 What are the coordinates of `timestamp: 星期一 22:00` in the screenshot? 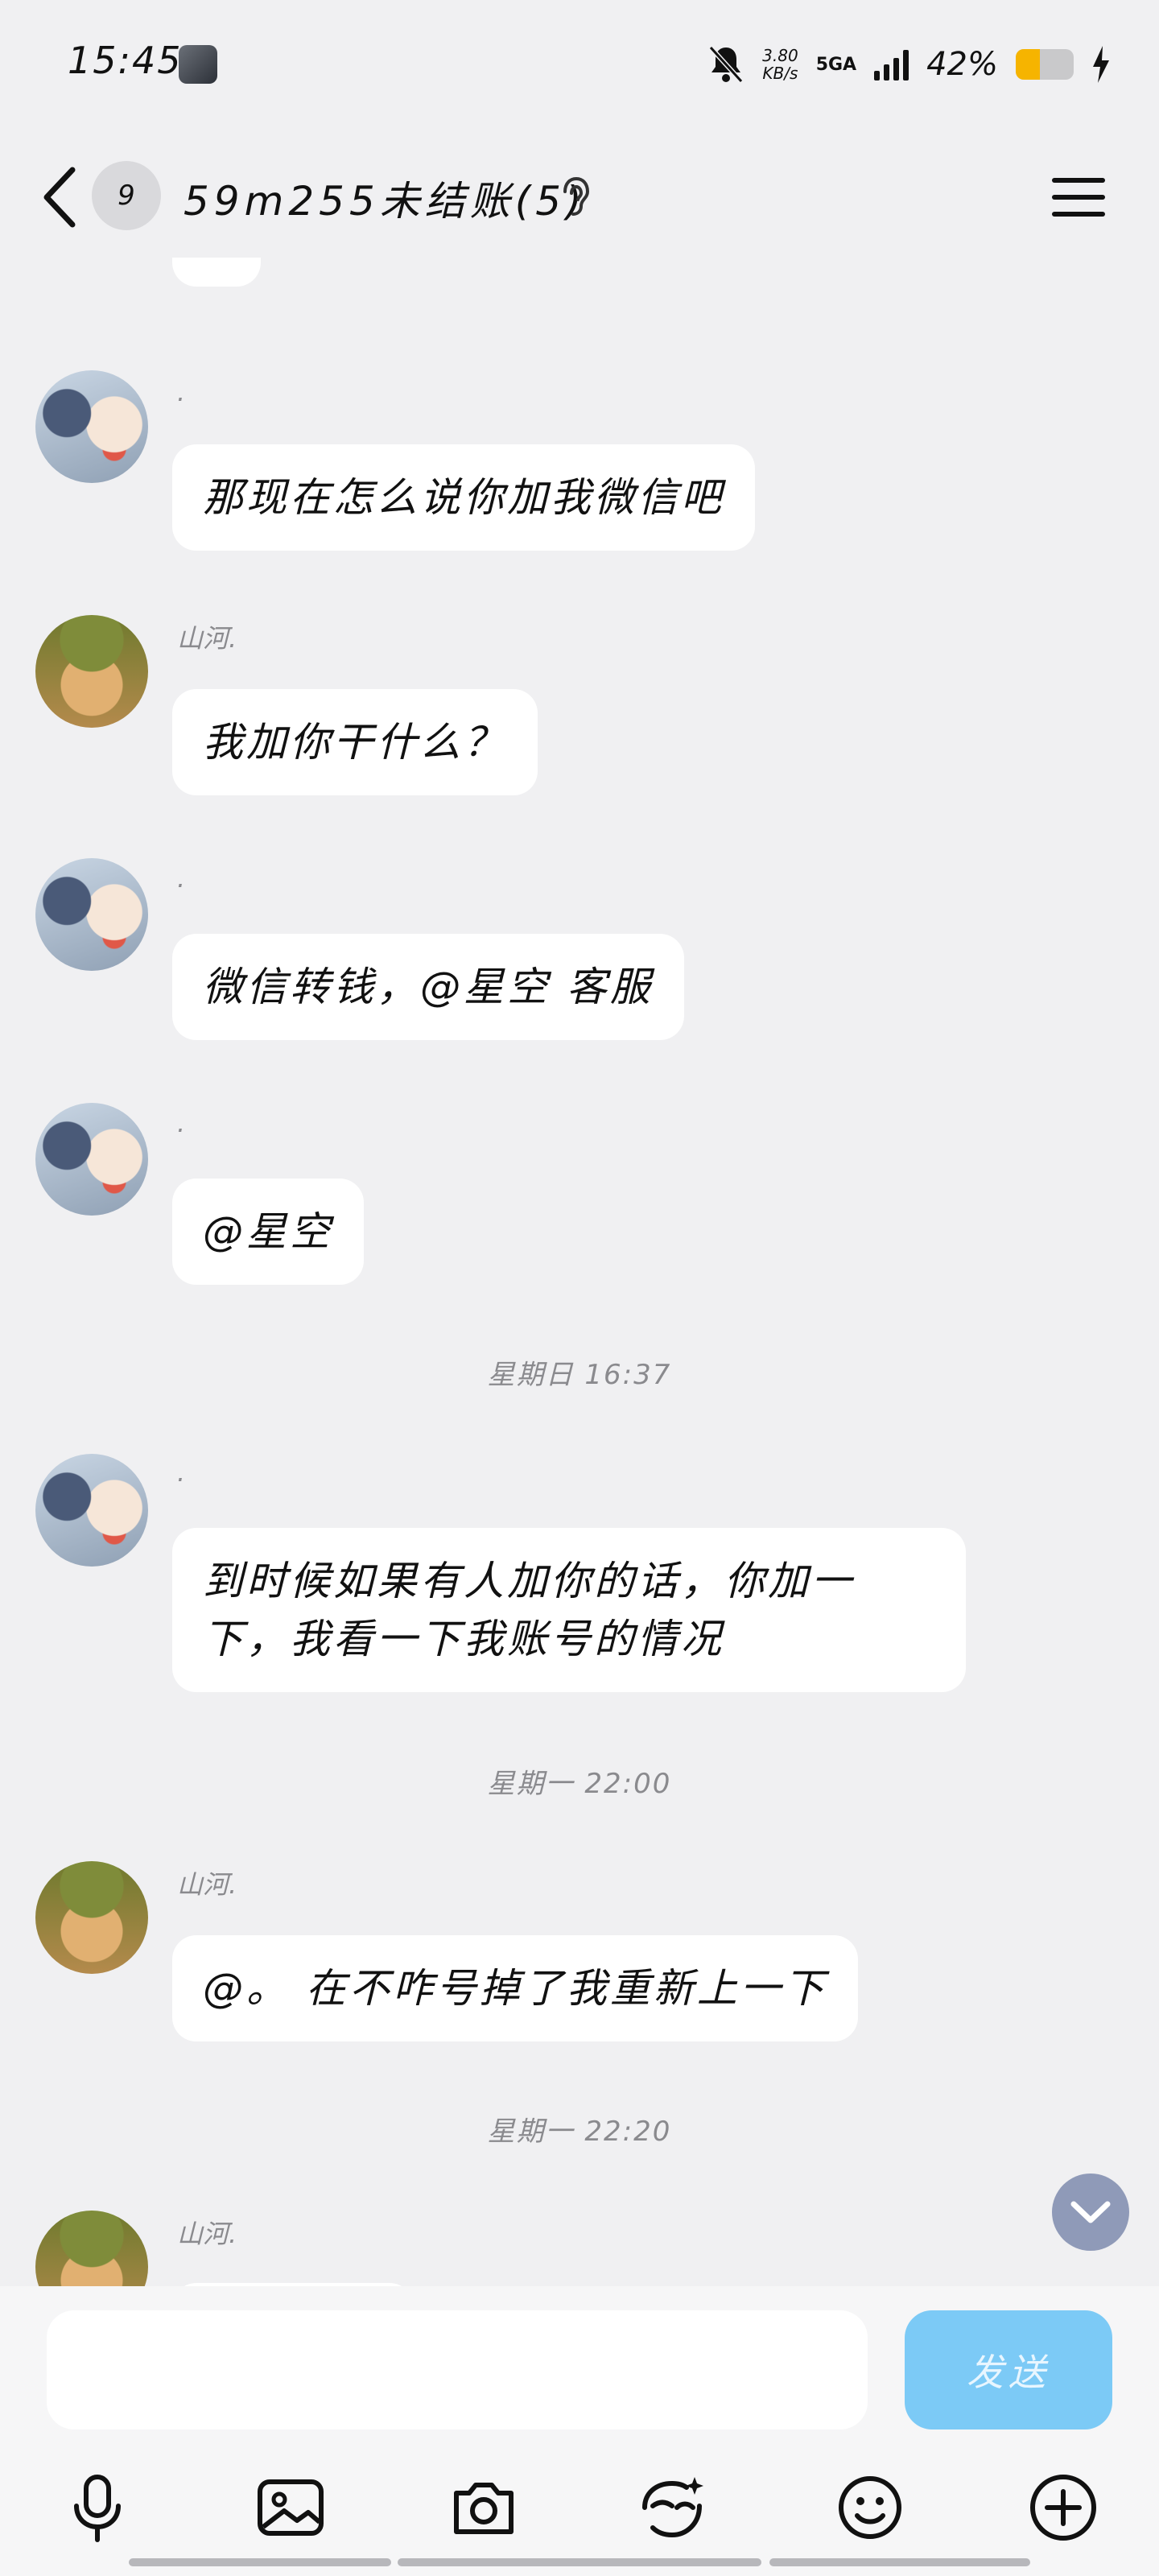 It's located at (579, 1784).